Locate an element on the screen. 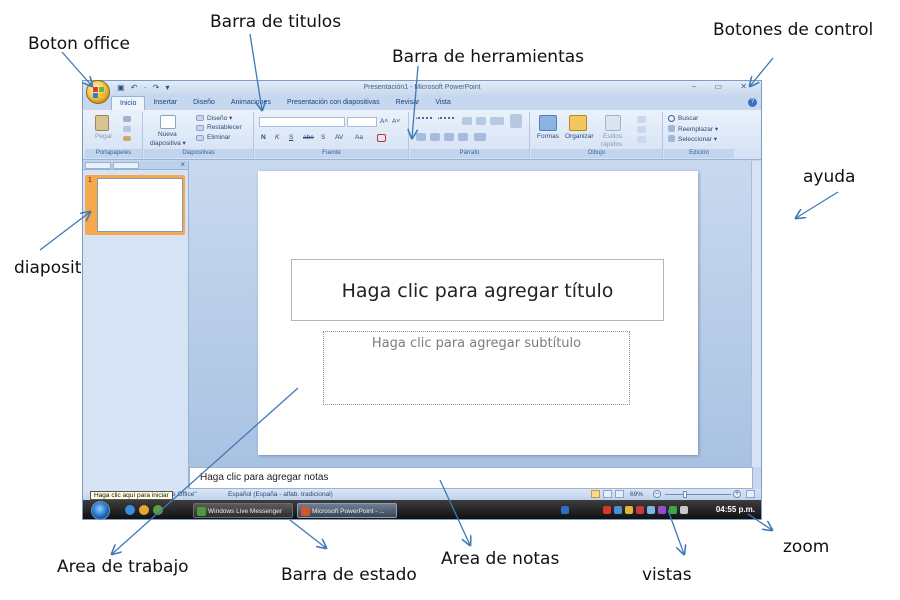 The height and width of the screenshot is (600, 900). normal-view-button is located at coordinates (595, 494).